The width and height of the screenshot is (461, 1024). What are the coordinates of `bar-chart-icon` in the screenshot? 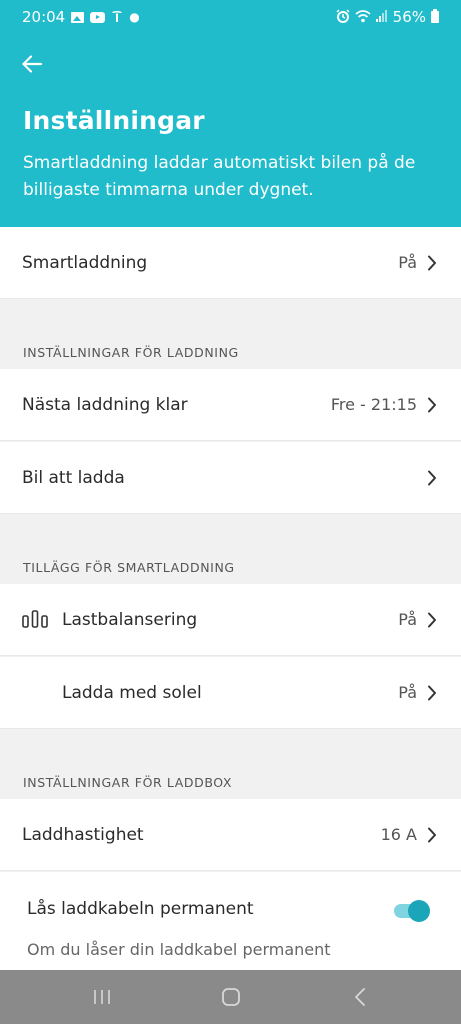 It's located at (35, 619).